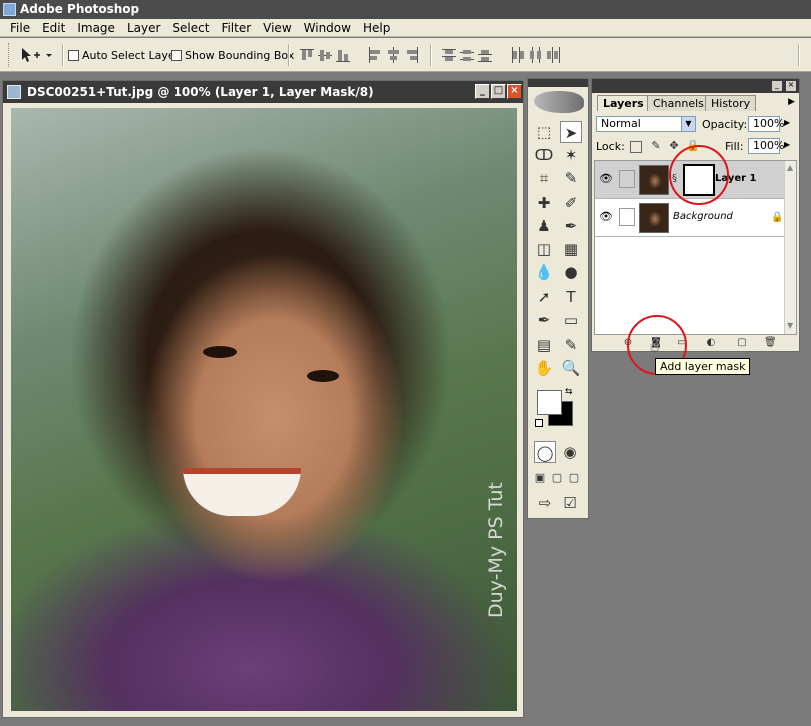  Describe the element at coordinates (623, 103) in the screenshot. I see `tab-layers: Layers` at that location.